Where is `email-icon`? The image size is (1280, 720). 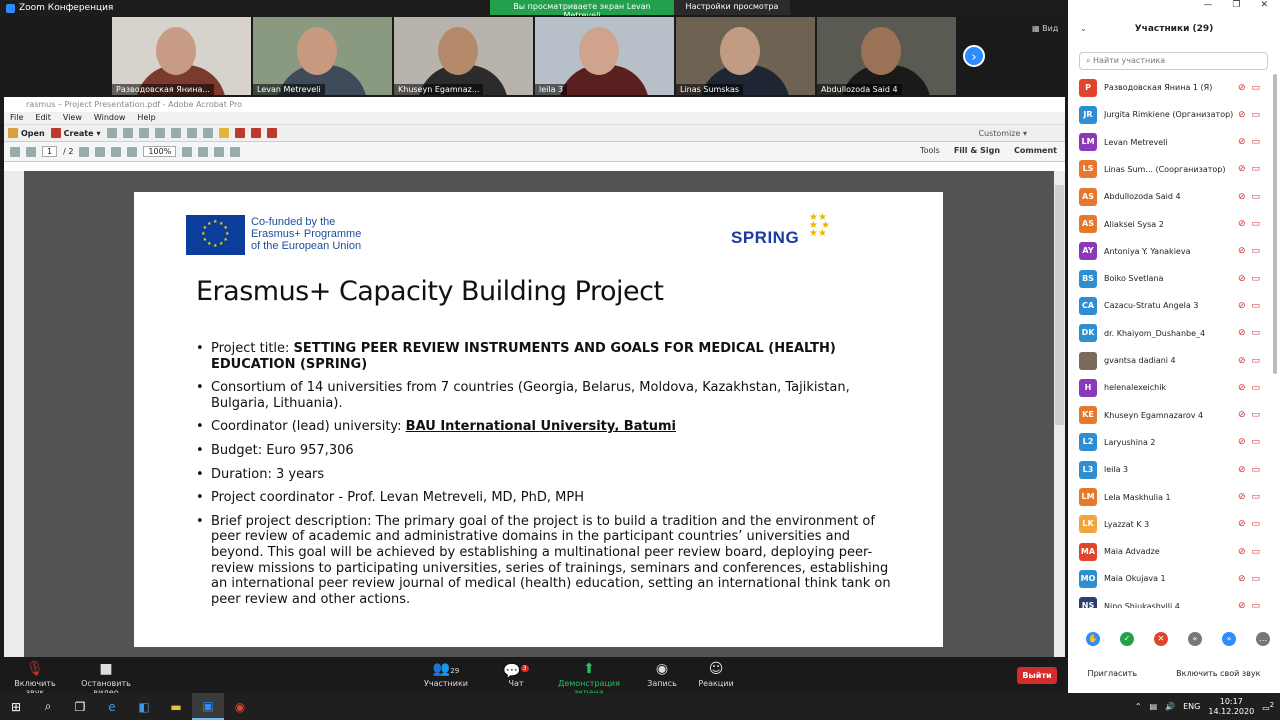
email-icon is located at coordinates (175, 133).